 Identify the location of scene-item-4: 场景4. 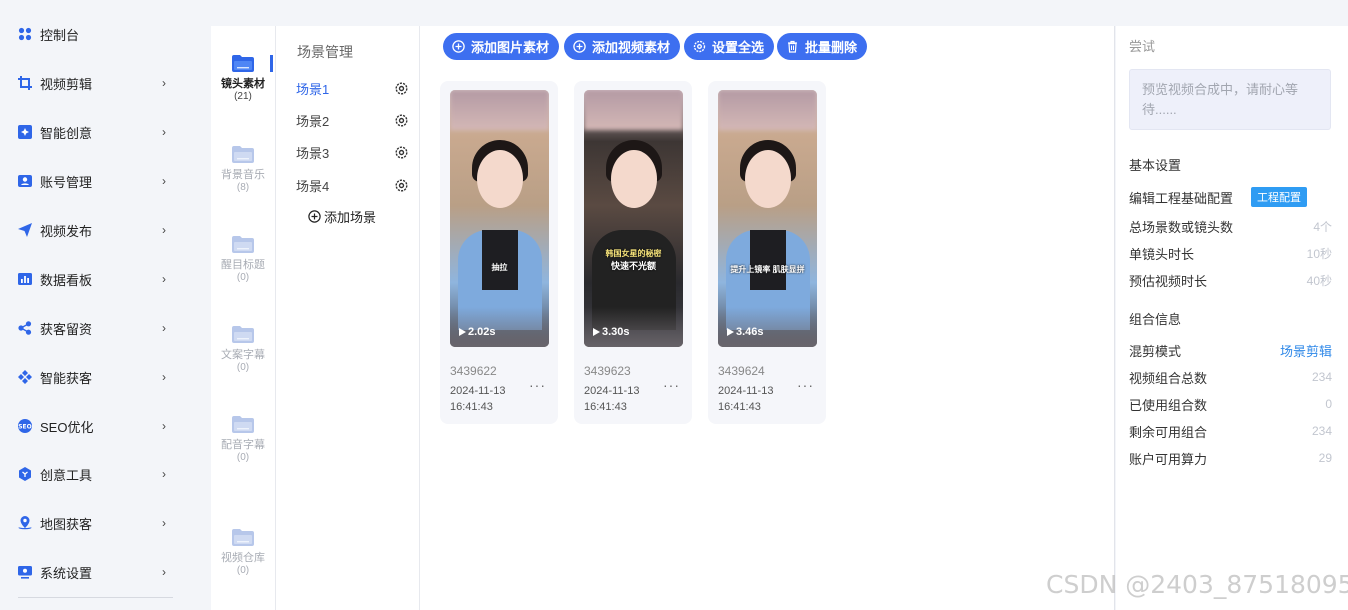
(352, 185).